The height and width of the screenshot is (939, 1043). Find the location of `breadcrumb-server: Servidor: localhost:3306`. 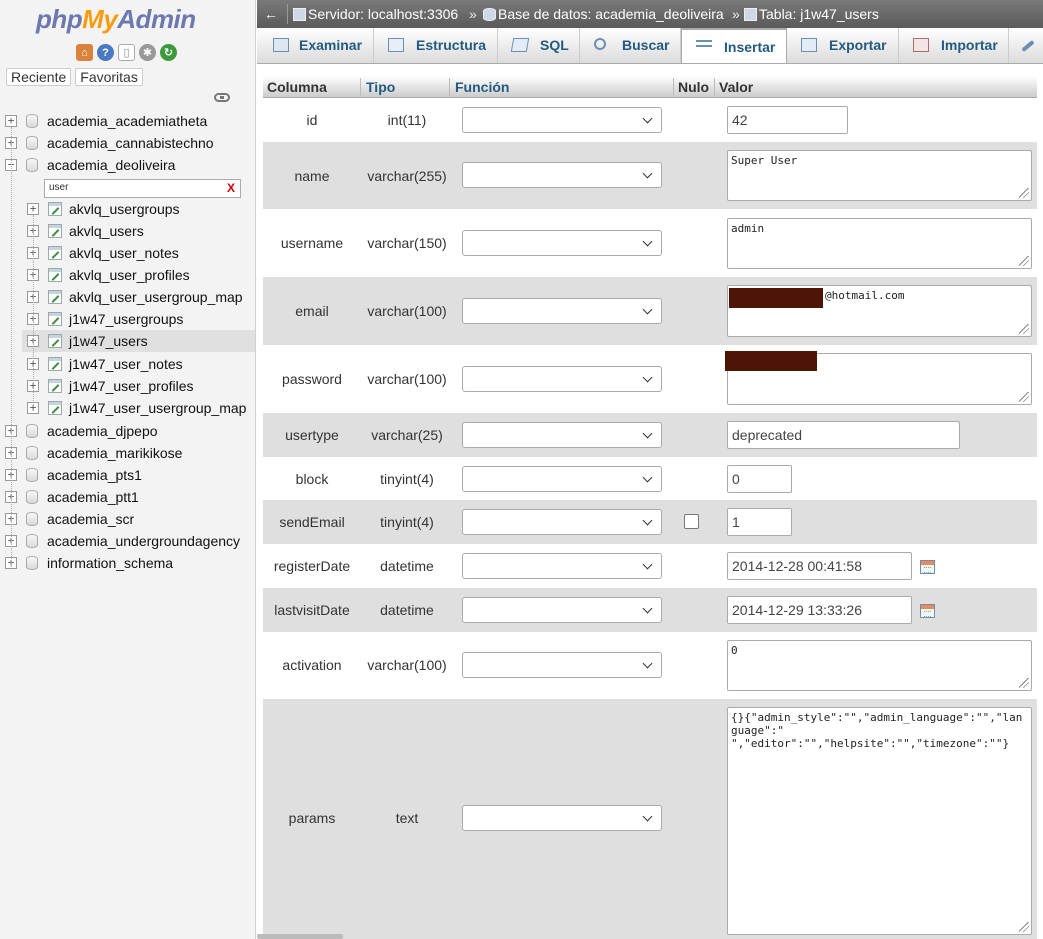

breadcrumb-server: Servidor: localhost:3306 is located at coordinates (375, 14).